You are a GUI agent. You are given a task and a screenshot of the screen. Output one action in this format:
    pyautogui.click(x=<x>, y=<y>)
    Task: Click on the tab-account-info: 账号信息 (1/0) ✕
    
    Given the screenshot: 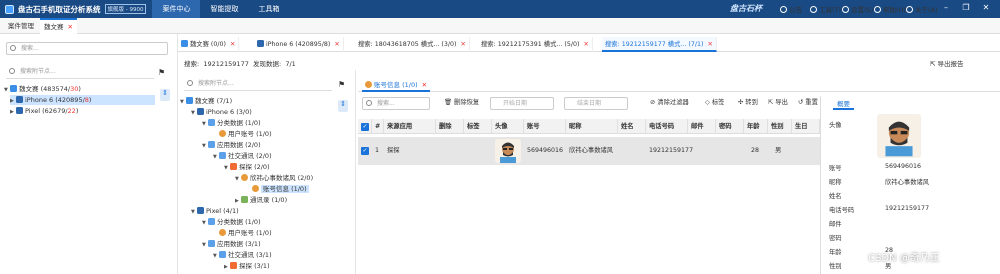 What is the action you would take?
    pyautogui.click(x=396, y=85)
    